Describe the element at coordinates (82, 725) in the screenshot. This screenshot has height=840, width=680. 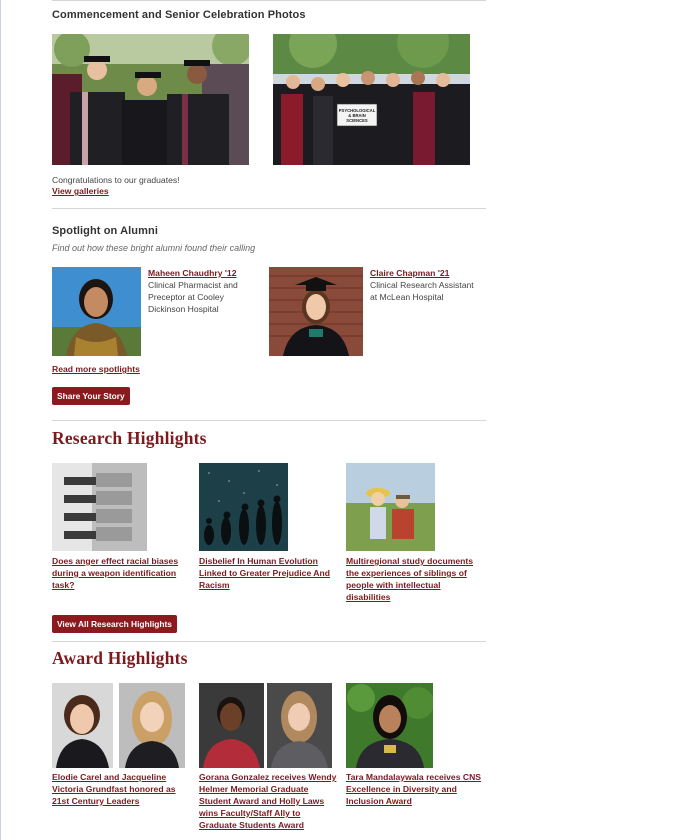
I see `award-photo-elodie` at that location.